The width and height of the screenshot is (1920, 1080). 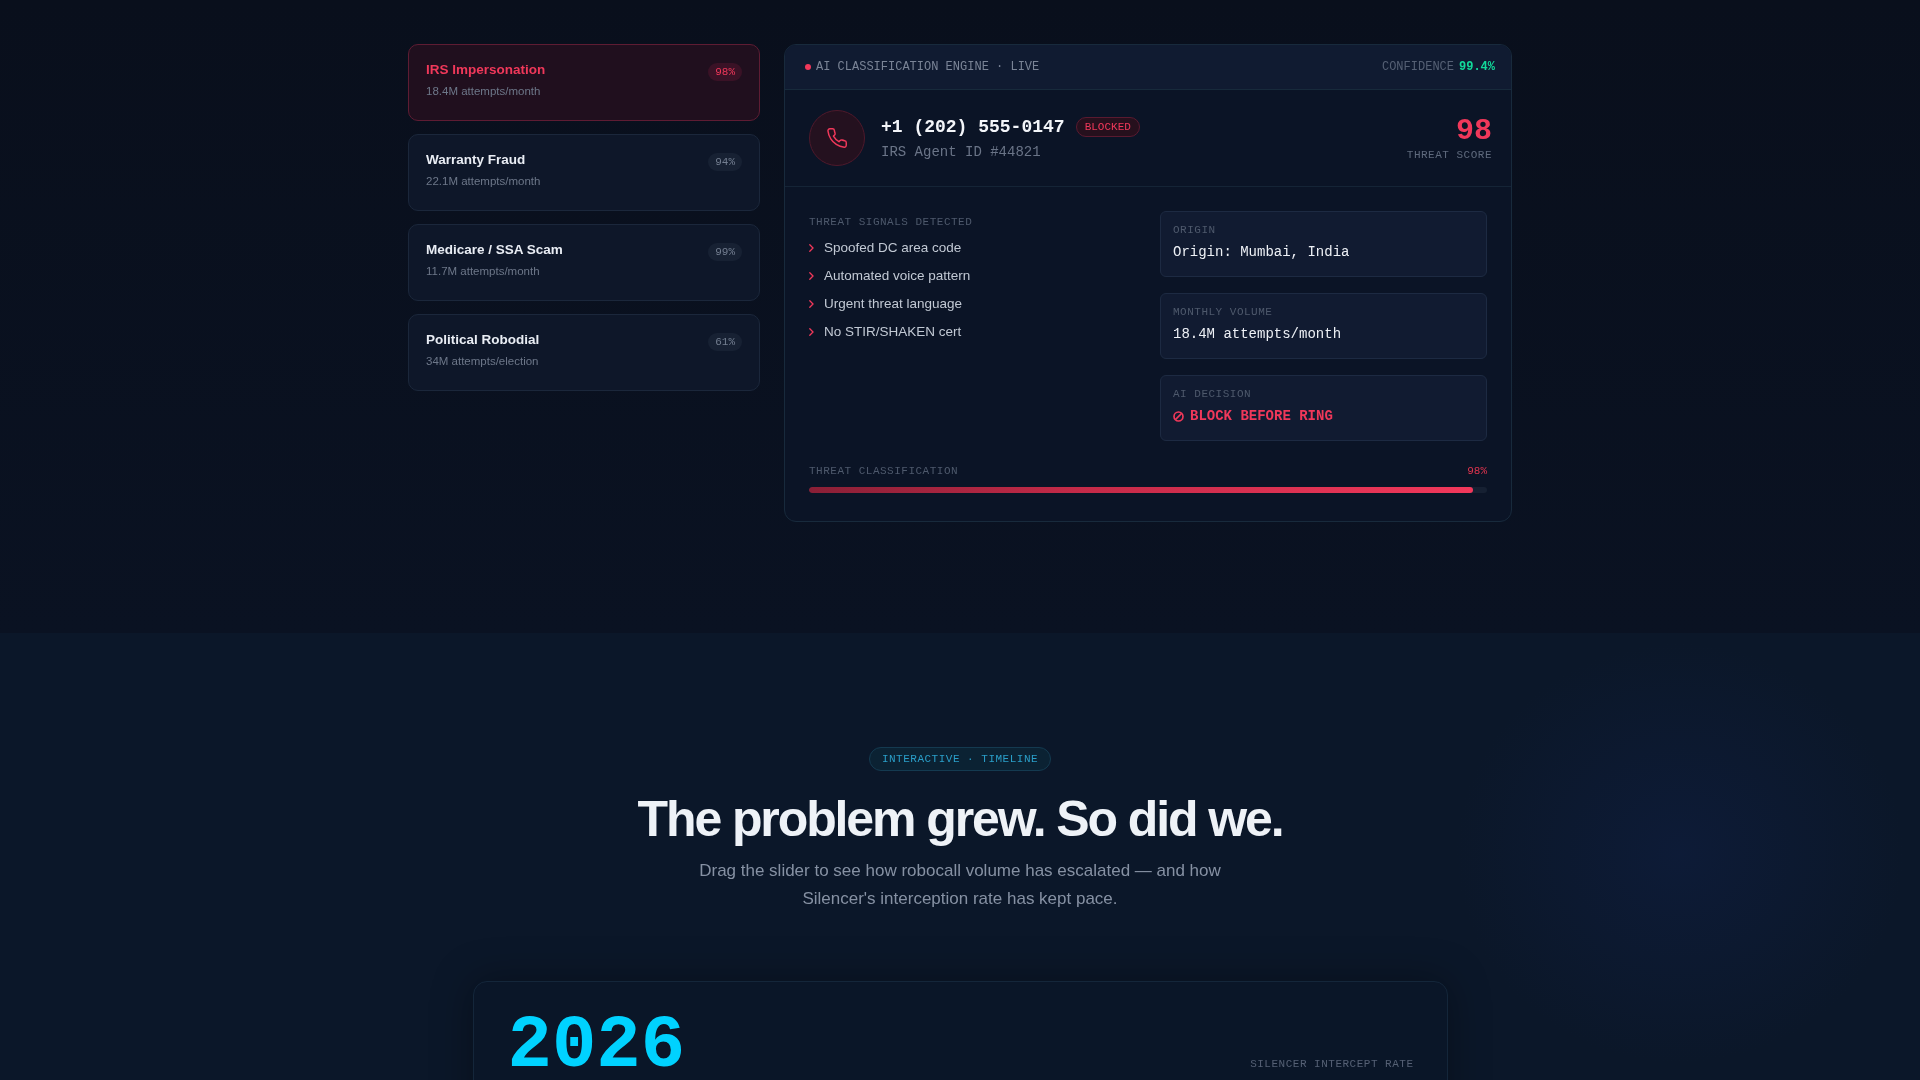 What do you see at coordinates (1257, 334) in the screenshot?
I see `detail-value: 18.4M attempts/month` at bounding box center [1257, 334].